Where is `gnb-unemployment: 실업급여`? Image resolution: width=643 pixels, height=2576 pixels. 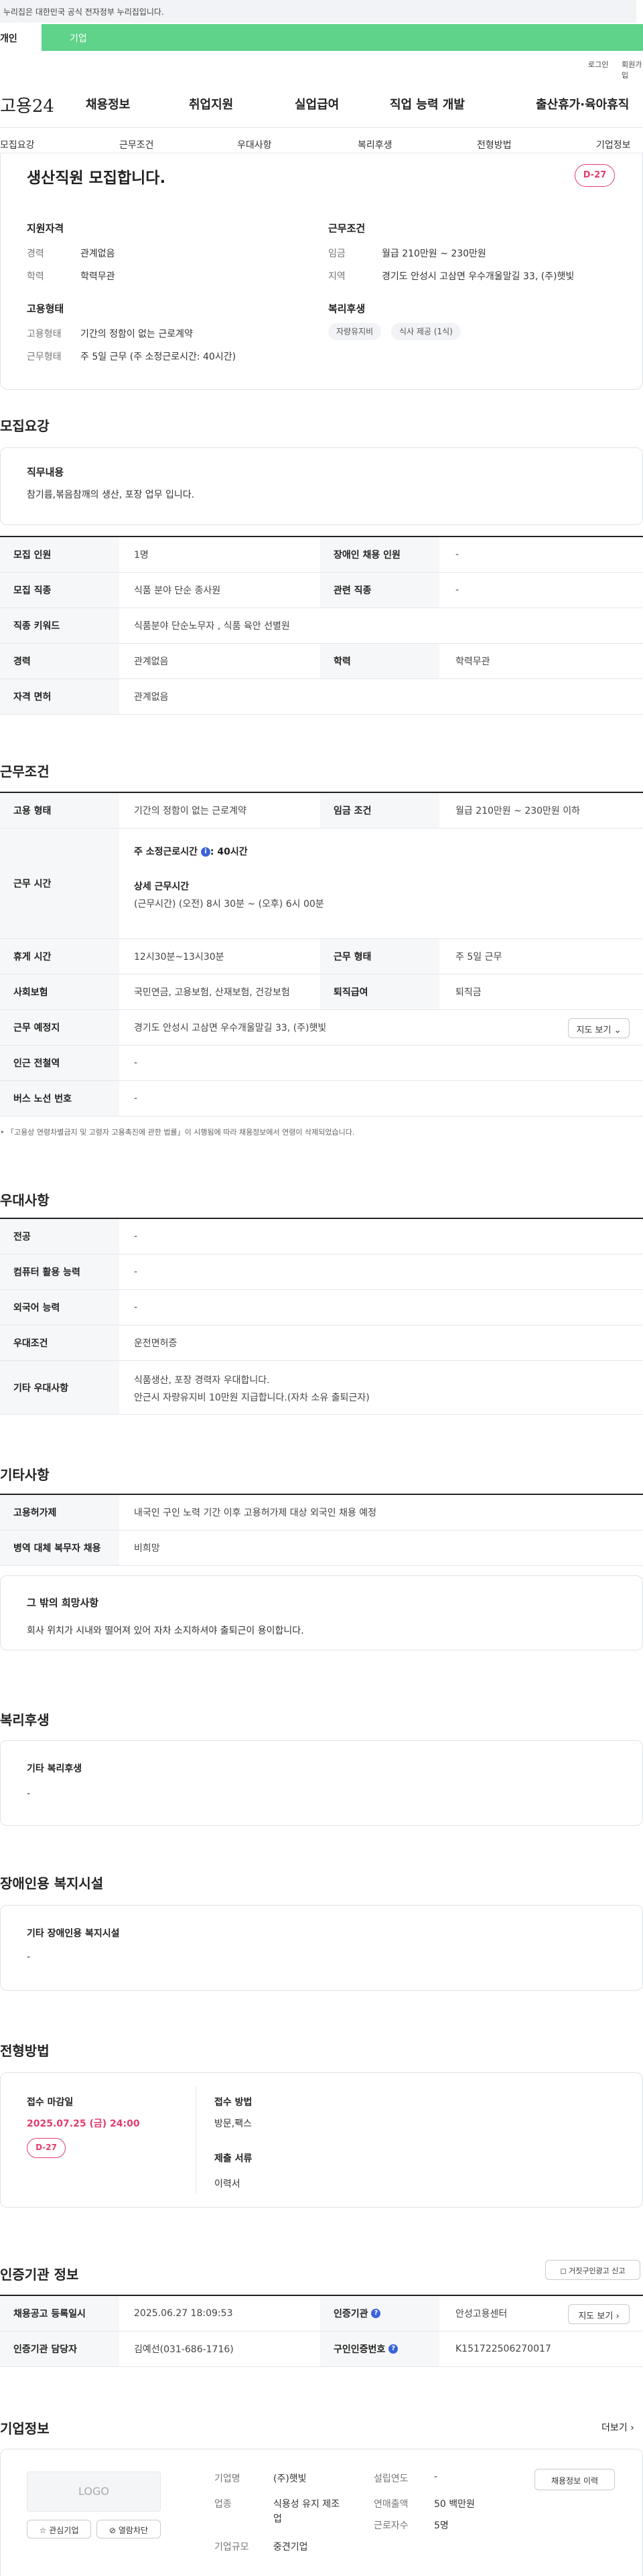 gnb-unemployment: 실업급여 is located at coordinates (317, 104).